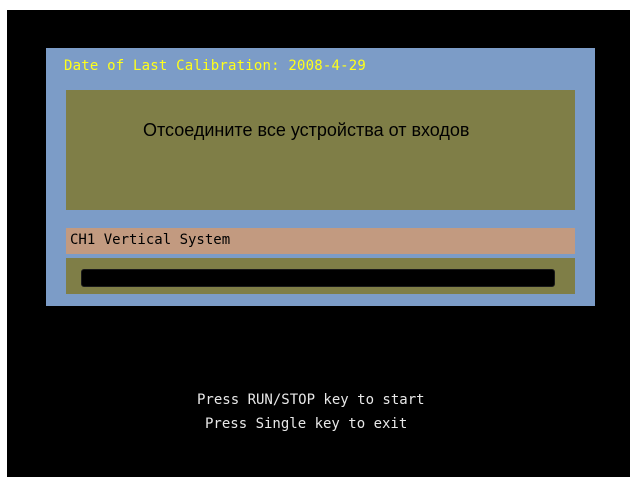 Image resolution: width=637 pixels, height=485 pixels. Describe the element at coordinates (320, 241) in the screenshot. I see `calibration-step-bar: CH1 Vertical System` at that location.